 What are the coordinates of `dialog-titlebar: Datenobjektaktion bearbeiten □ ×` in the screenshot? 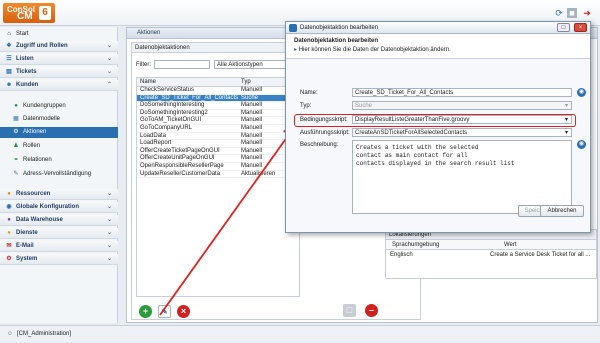 It's located at (438, 28).